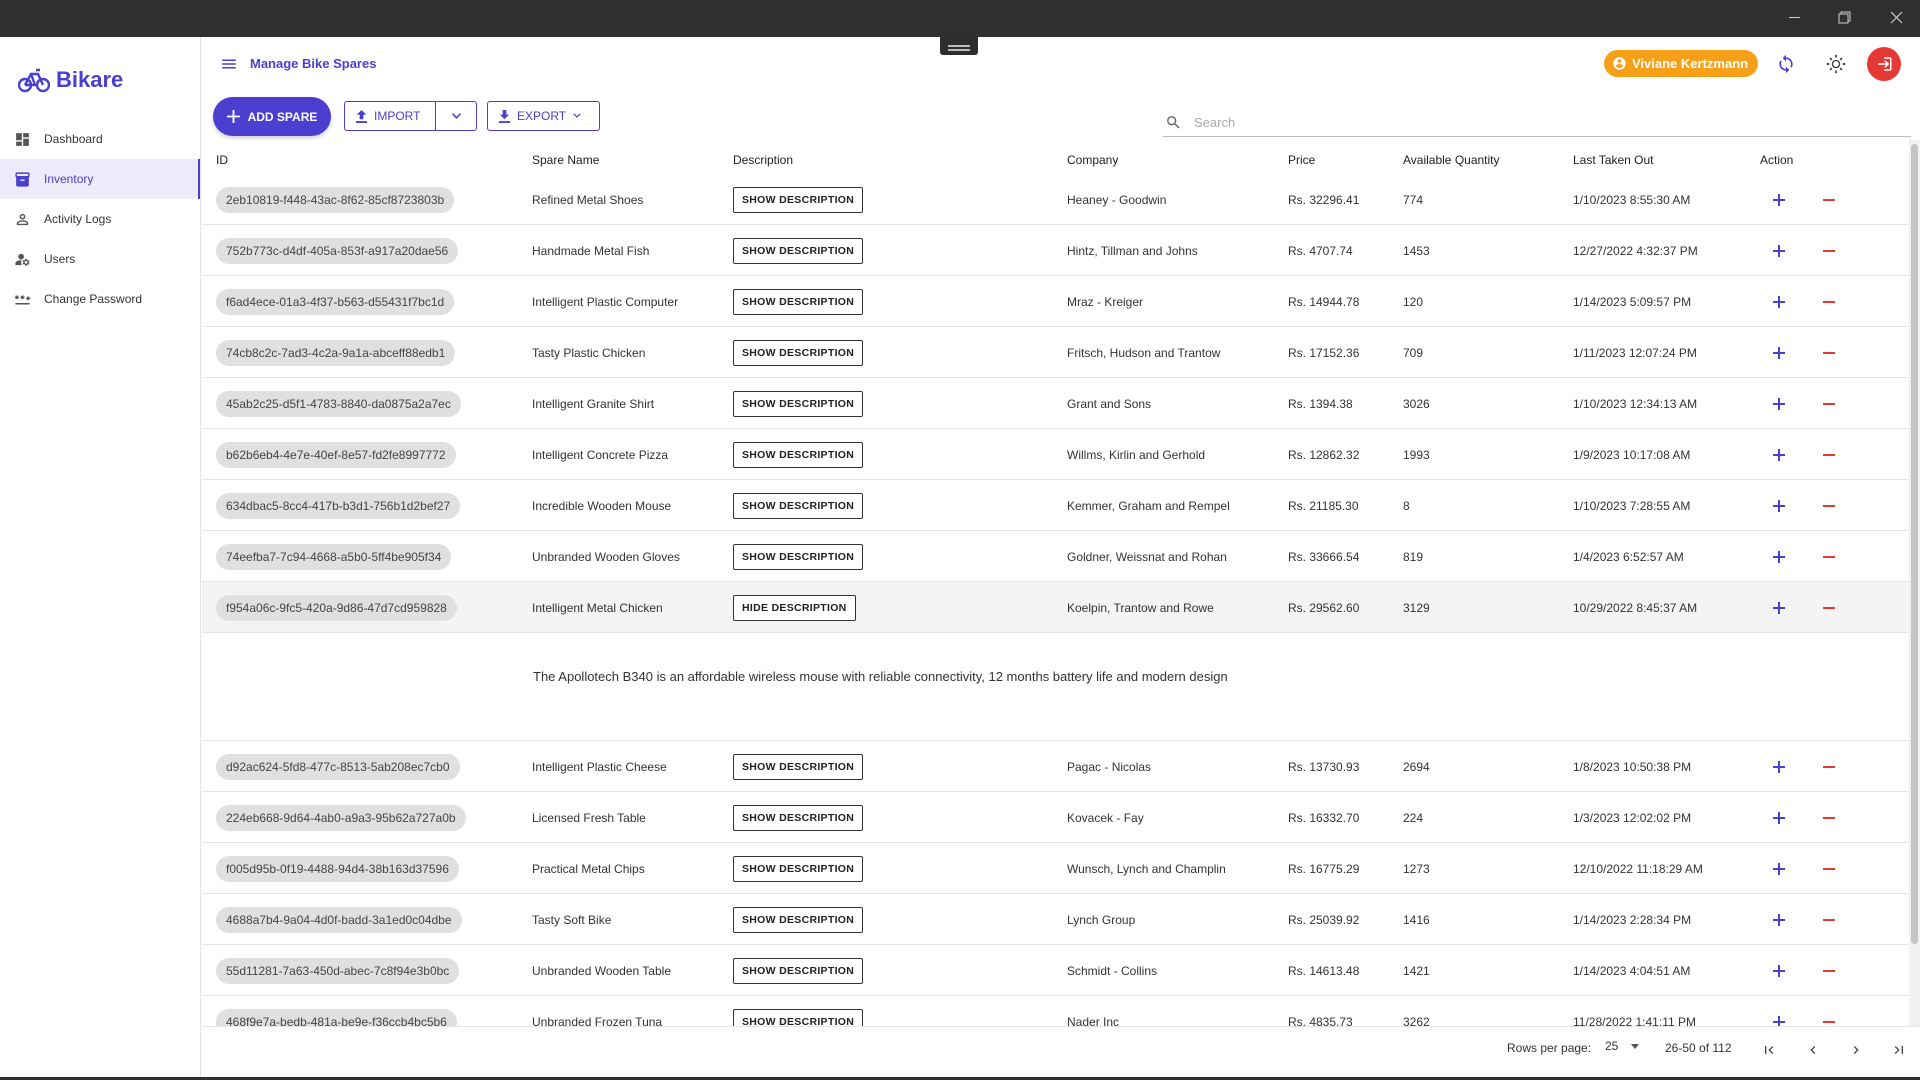 This screenshot has width=1920, height=1080. What do you see at coordinates (336, 454) in the screenshot?
I see `id-chip: b62b6eb4-4e7e-40ef-8e57-fd2fe8997772` at bounding box center [336, 454].